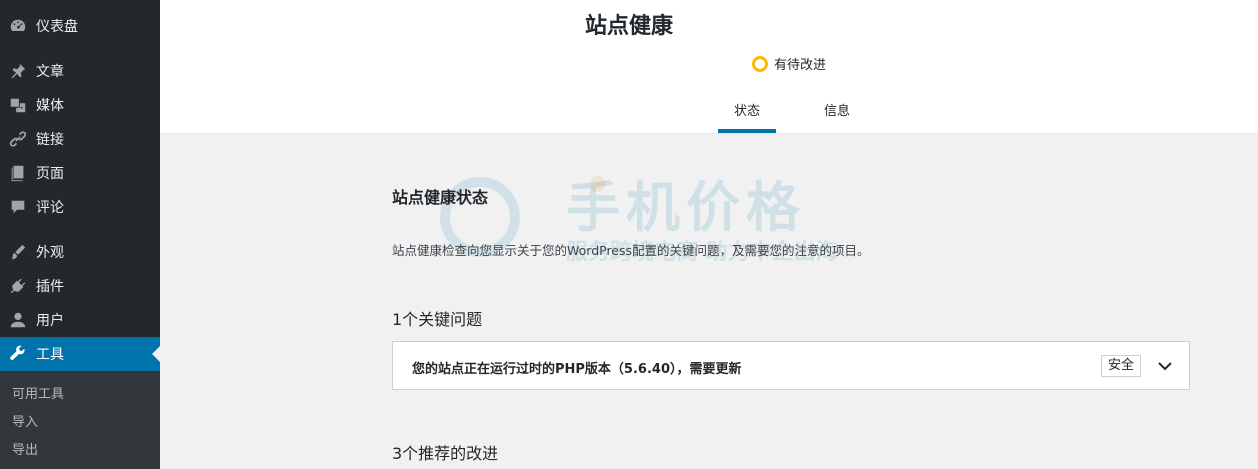  I want to click on sidebar-item-links: 链接, so click(80, 139).